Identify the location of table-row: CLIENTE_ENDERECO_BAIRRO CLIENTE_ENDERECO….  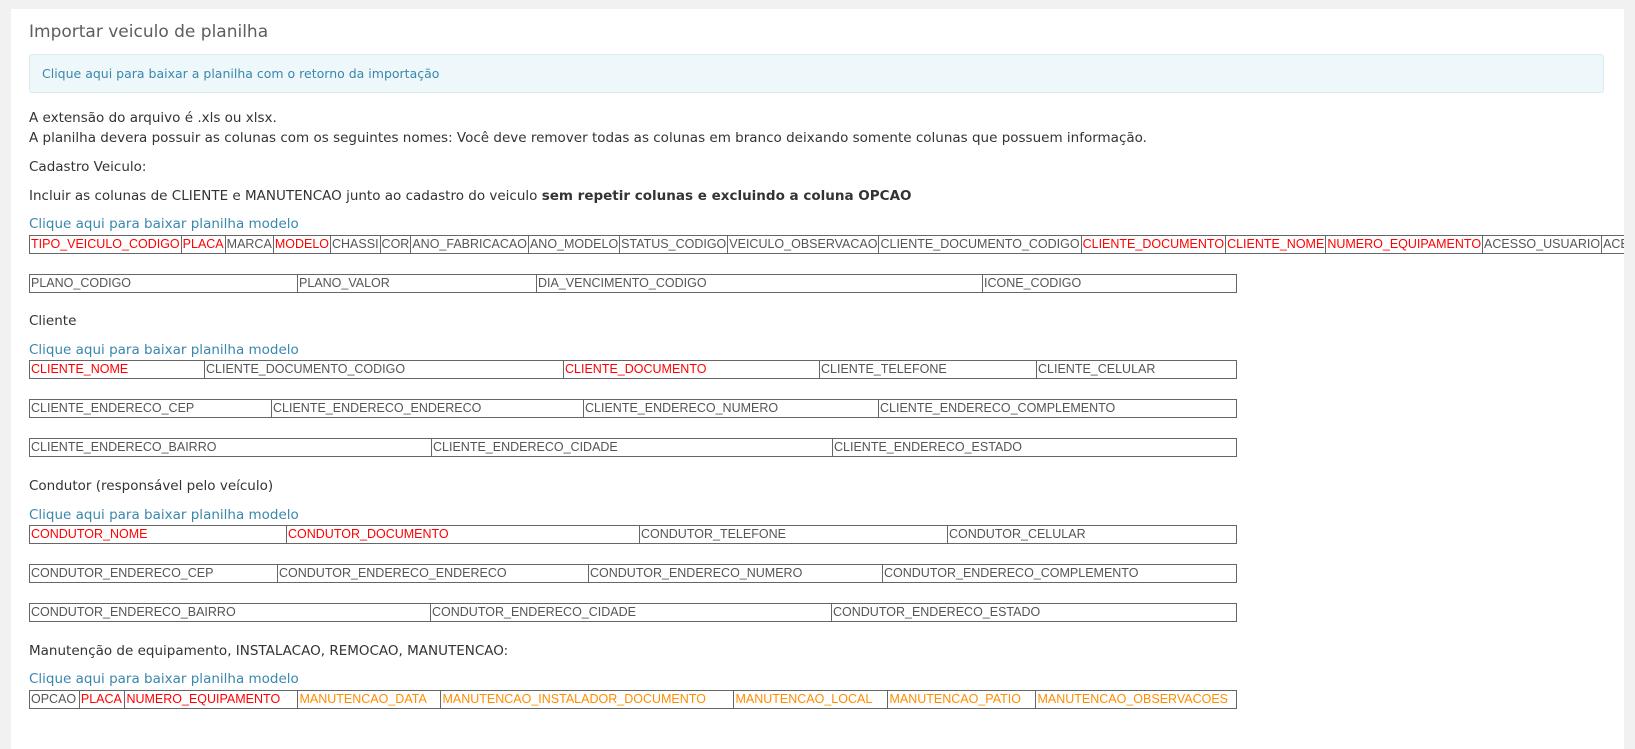
(633, 447).